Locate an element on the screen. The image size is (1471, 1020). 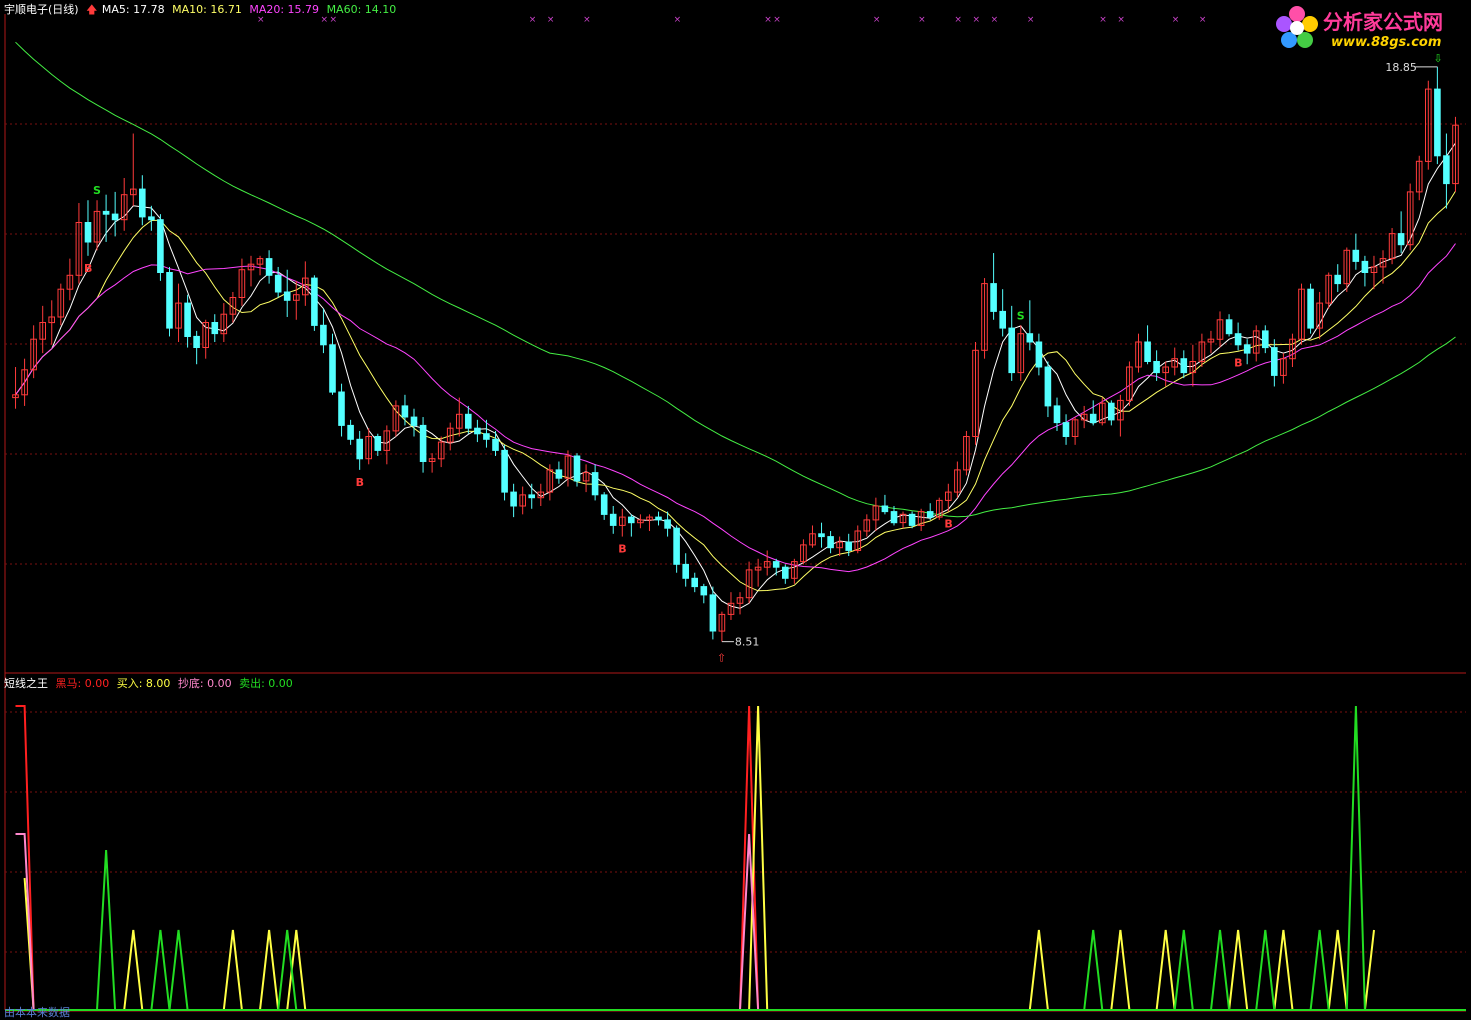
ma5-label: MA5: 17.78 is located at coordinates (133, 9).